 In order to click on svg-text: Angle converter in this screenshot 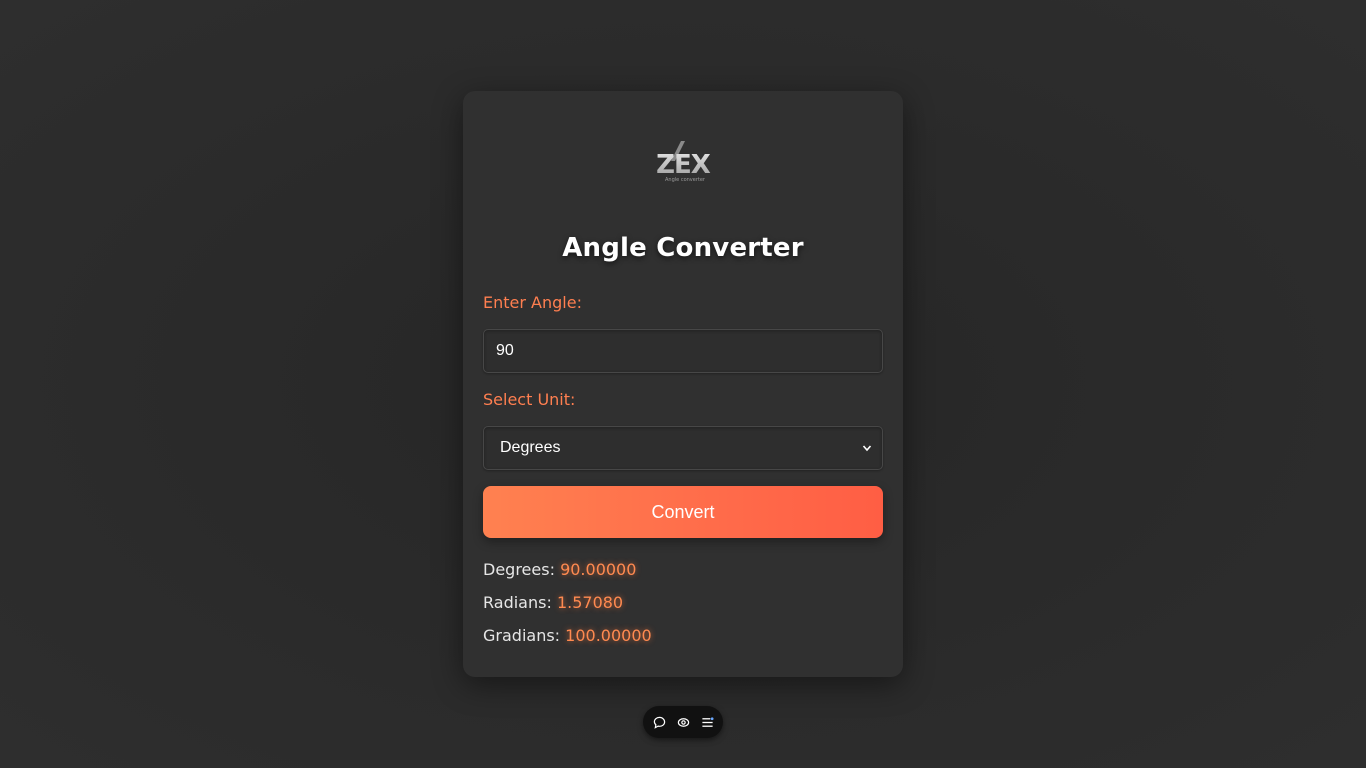, I will do `click(685, 180)`.